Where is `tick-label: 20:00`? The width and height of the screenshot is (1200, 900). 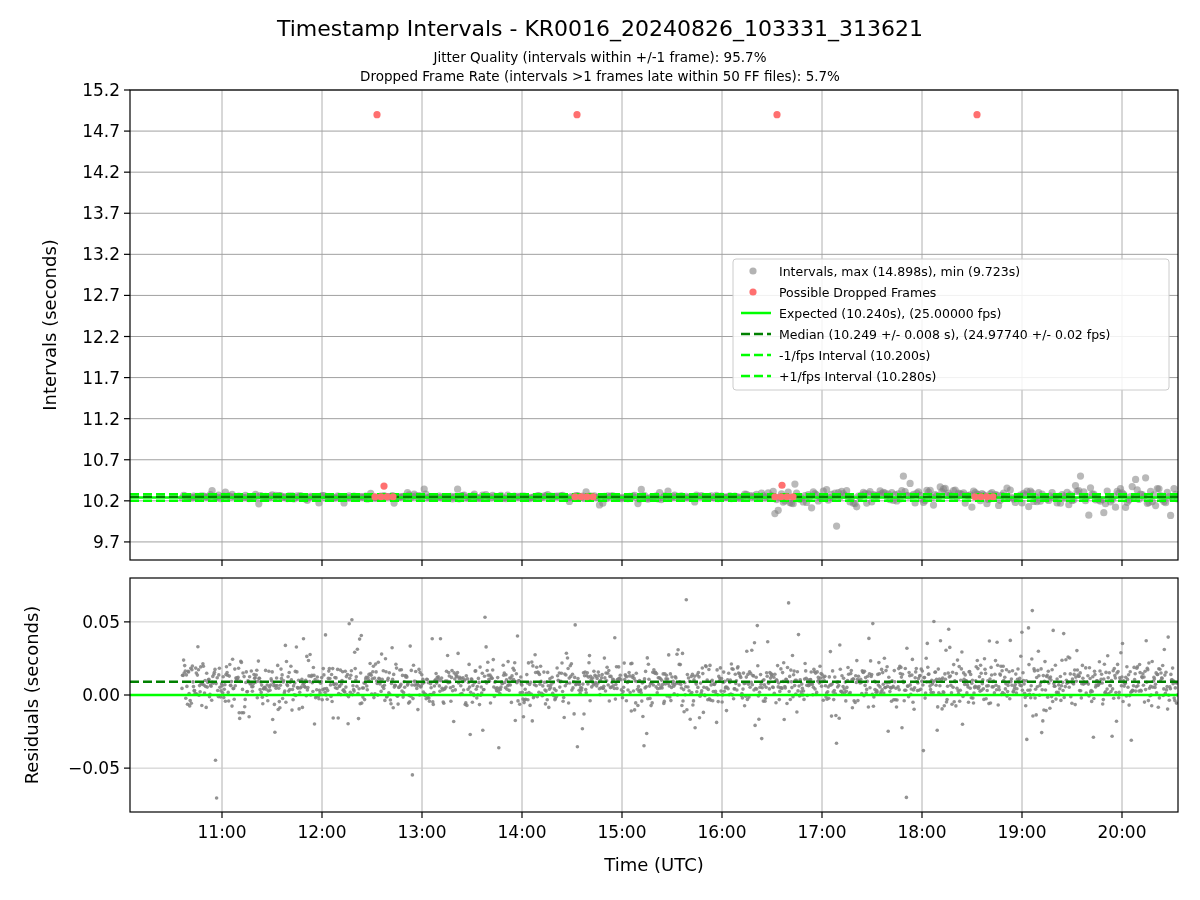 tick-label: 20:00 is located at coordinates (1122, 832).